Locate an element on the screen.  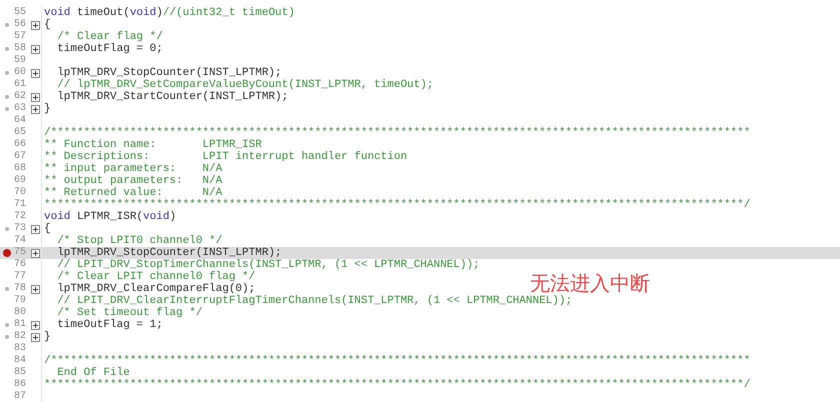
line-number: 56 is located at coordinates (21, 25).